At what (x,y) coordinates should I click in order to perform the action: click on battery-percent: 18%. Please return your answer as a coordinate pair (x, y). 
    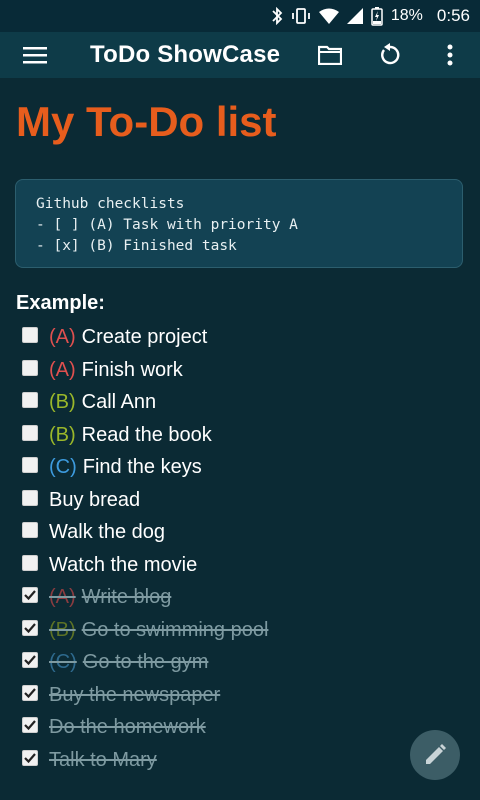
    Looking at the image, I should click on (406, 15).